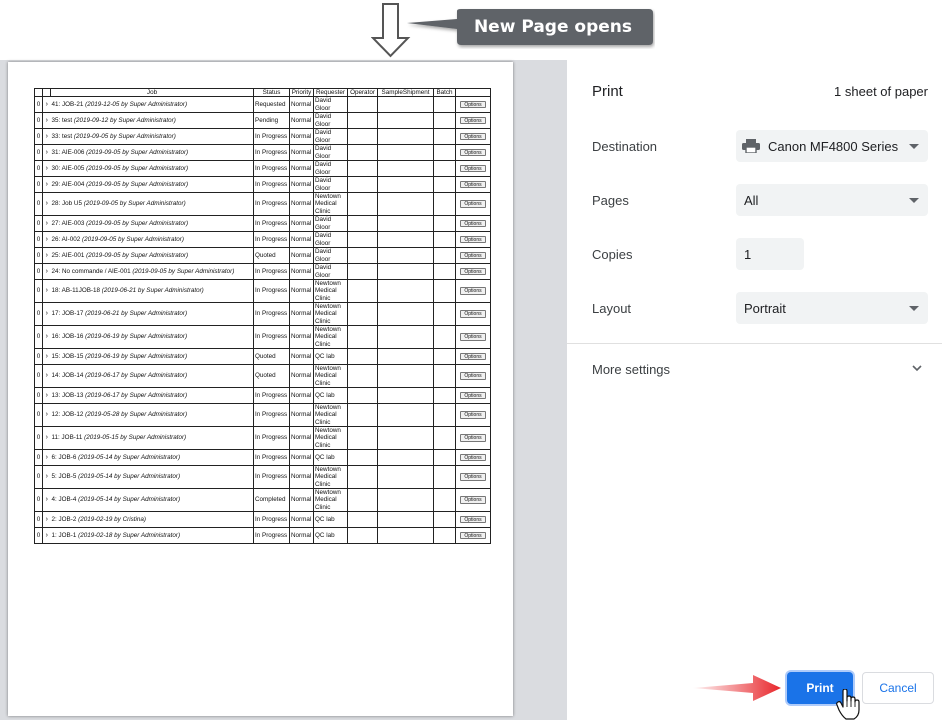 The height and width of the screenshot is (720, 942). Describe the element at coordinates (136, 337) in the screenshot. I see `job-meta: (2019-06-19 by Super Administrator)` at that location.